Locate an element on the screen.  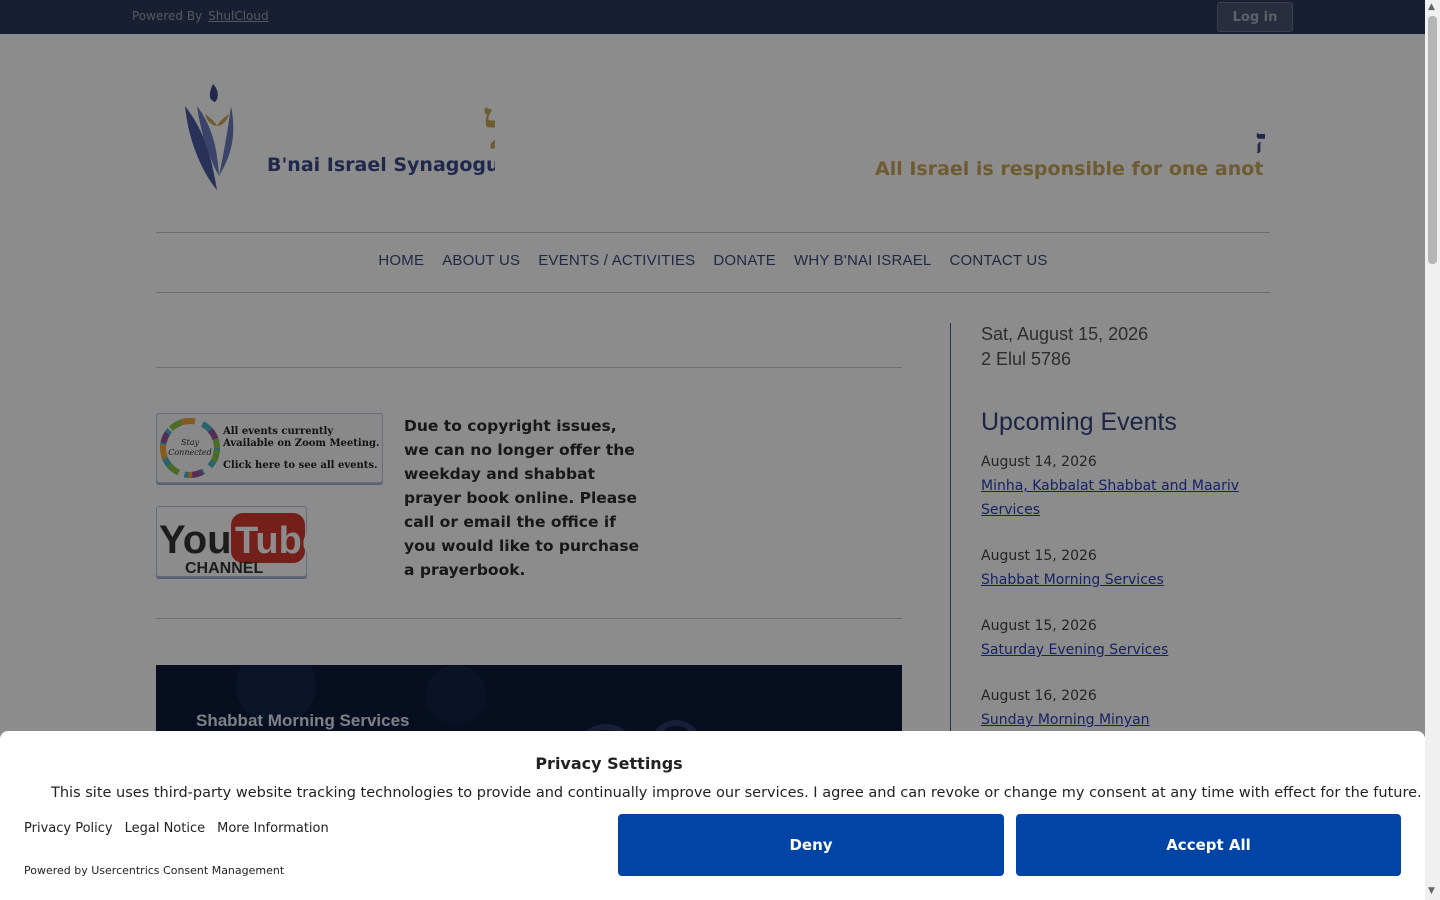
legal-notice-link: Legal Notice is located at coordinates (165, 828).